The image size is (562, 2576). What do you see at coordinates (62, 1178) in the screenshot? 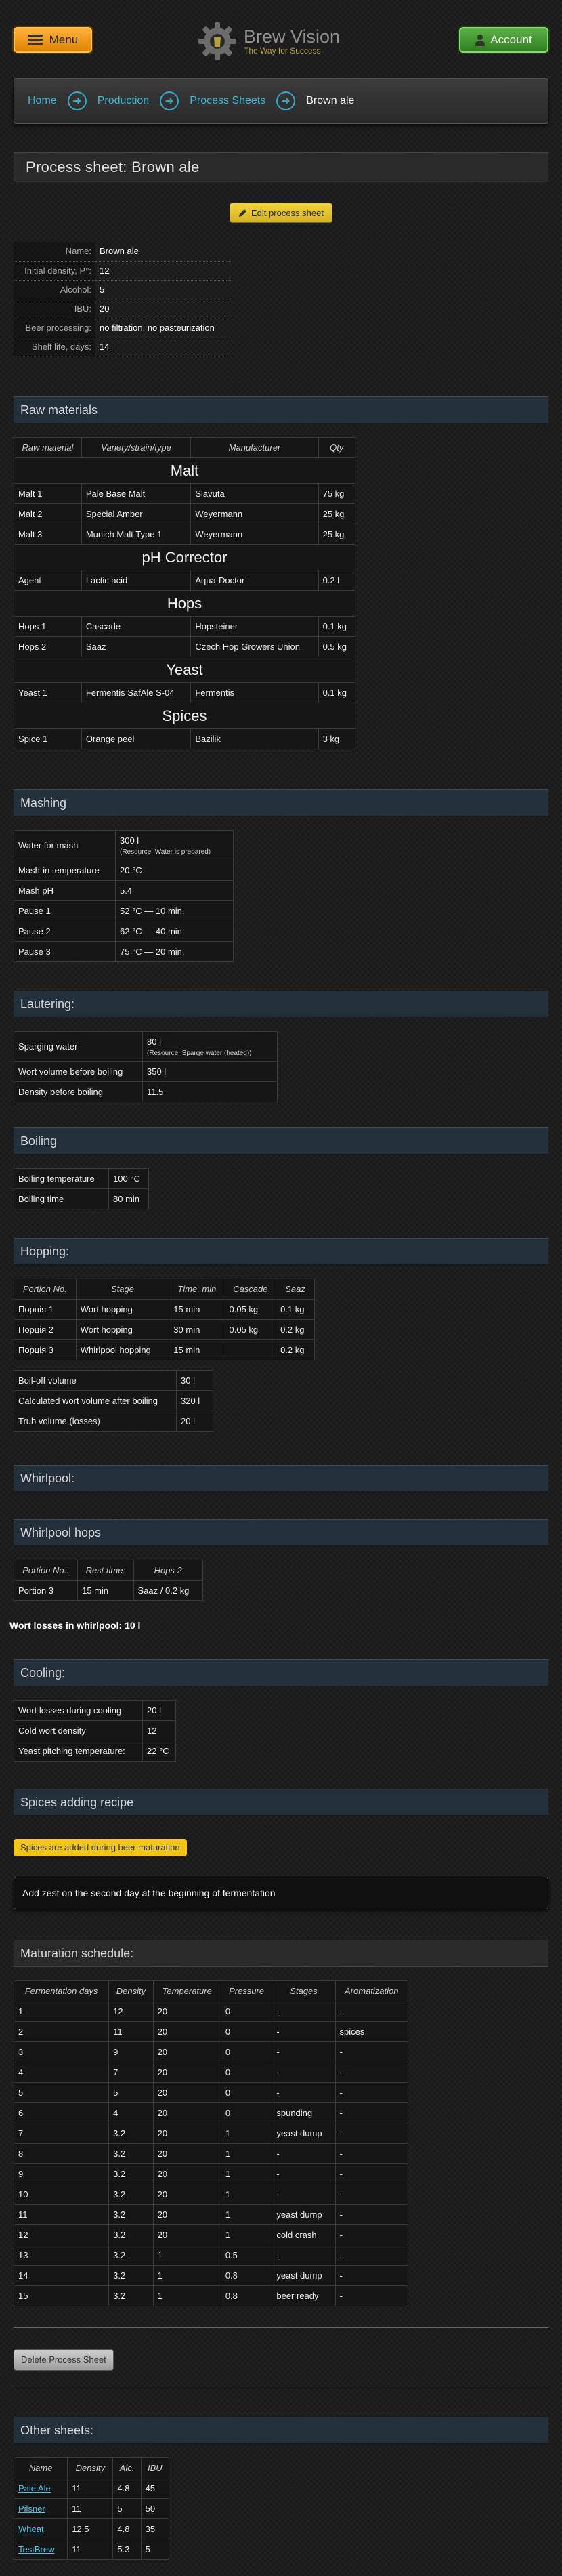
I see `row-label: Boiling temperature` at bounding box center [62, 1178].